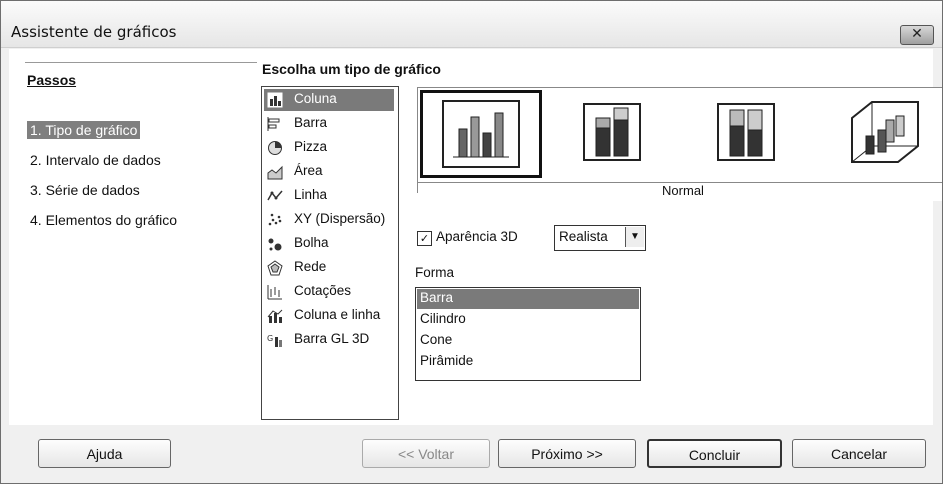  I want to click on 3d-stacked-preview-icon, so click(612, 132).